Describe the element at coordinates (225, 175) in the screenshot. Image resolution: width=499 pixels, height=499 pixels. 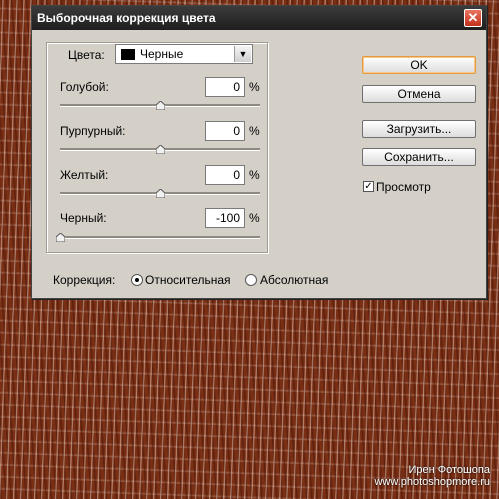
I see `yellow-input: 0` at that location.